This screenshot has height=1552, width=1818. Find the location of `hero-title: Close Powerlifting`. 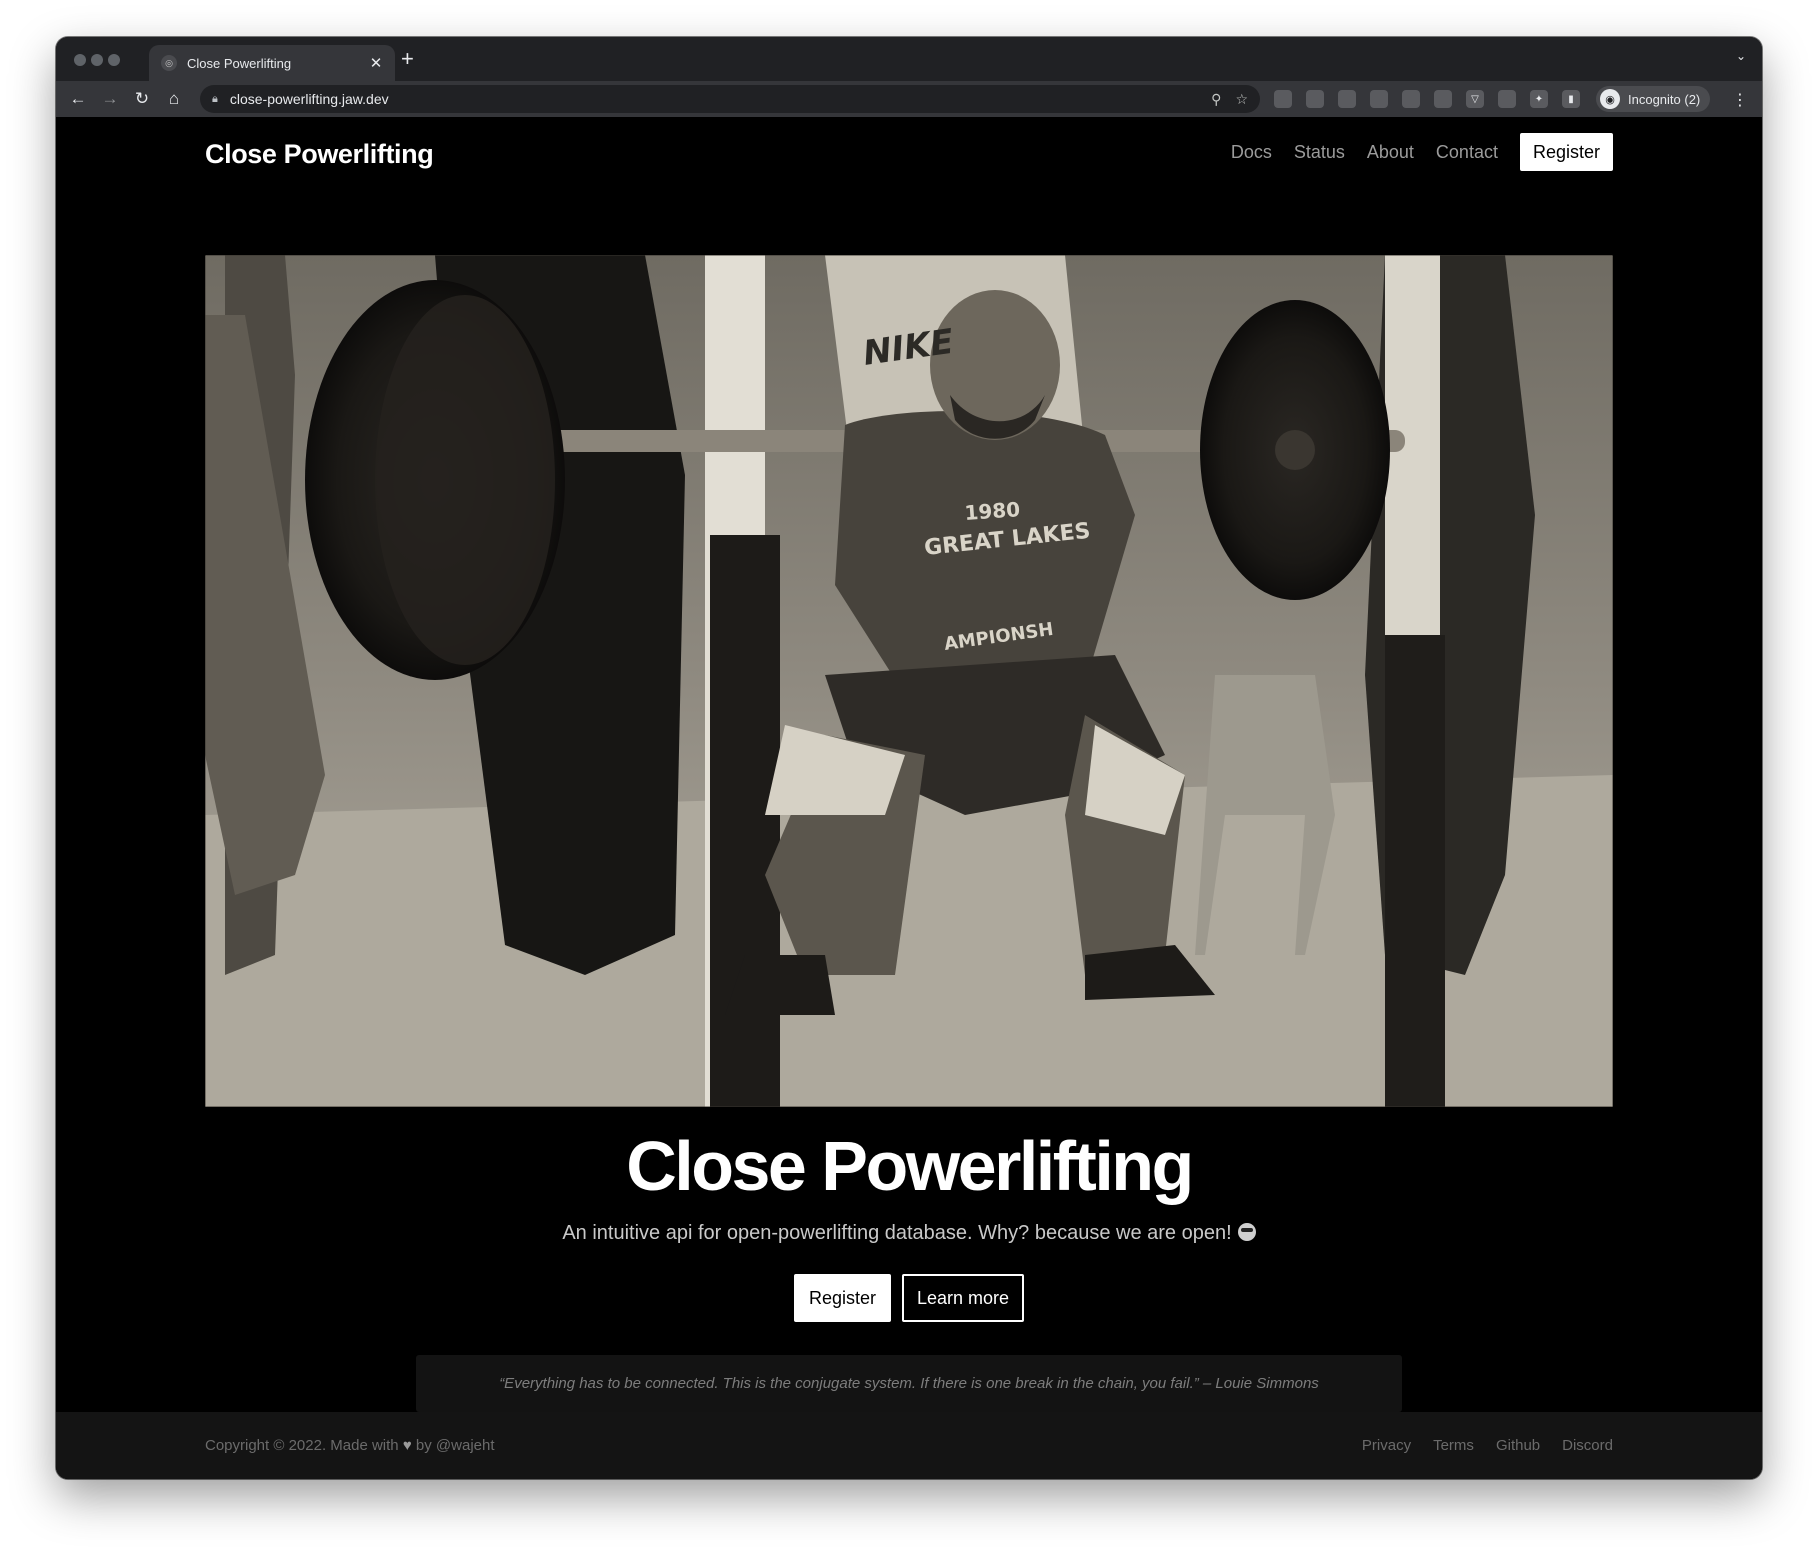

hero-title: Close Powerlifting is located at coordinates (910, 1166).